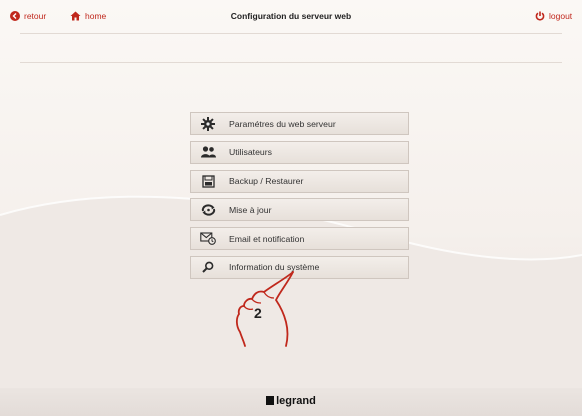 This screenshot has width=582, height=416. Describe the element at coordinates (208, 210) in the screenshot. I see `update-icon` at that location.